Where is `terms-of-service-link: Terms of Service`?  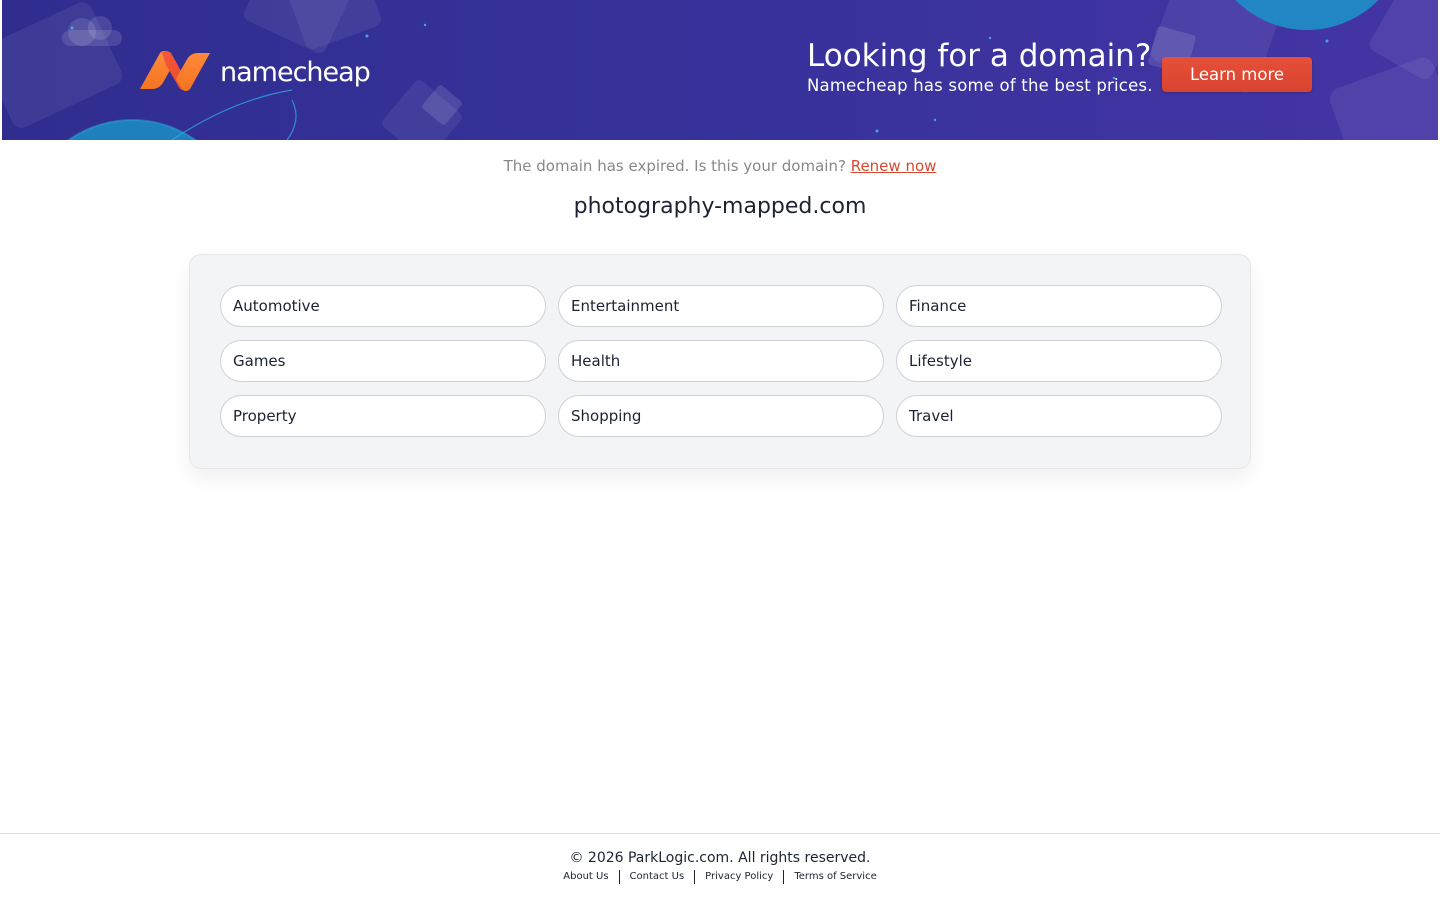 terms-of-service-link: Terms of Service is located at coordinates (835, 877).